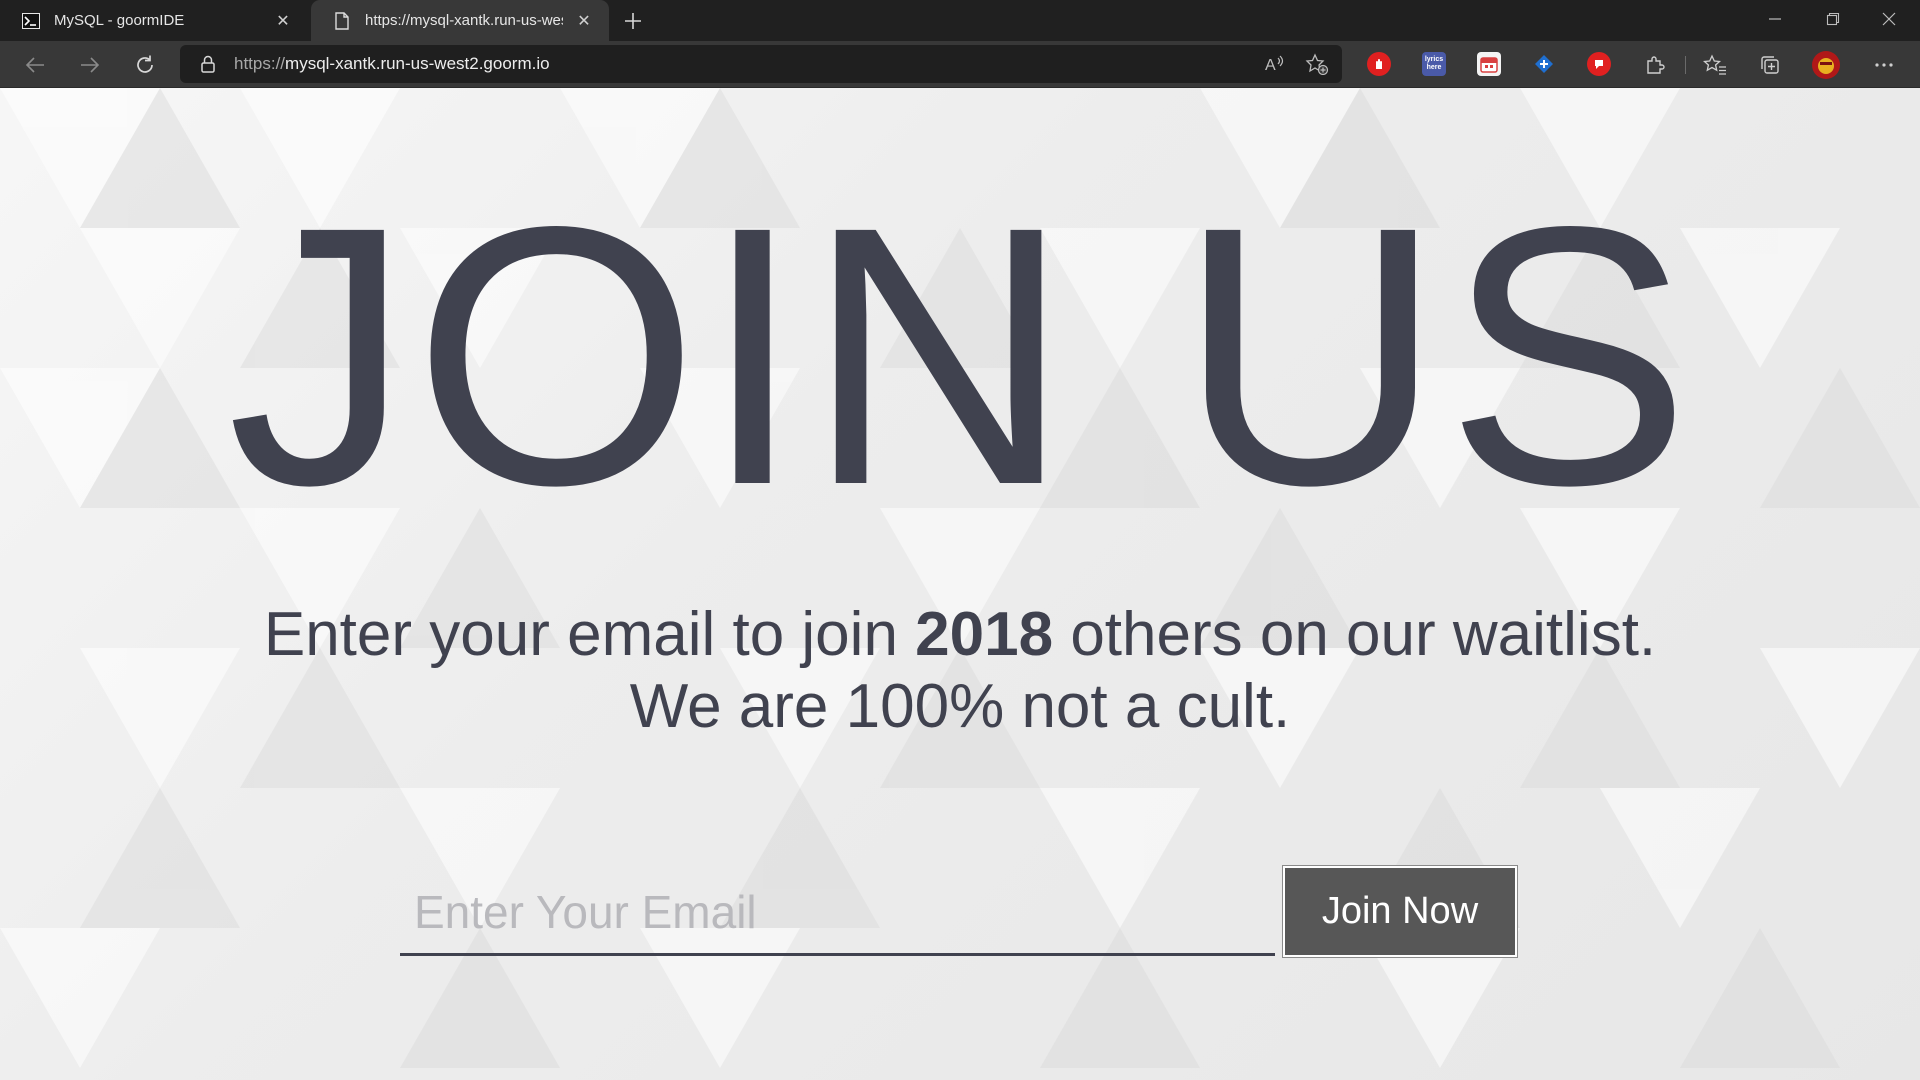 The width and height of the screenshot is (1920, 1080). I want to click on favorites-icon, so click(1714, 64).